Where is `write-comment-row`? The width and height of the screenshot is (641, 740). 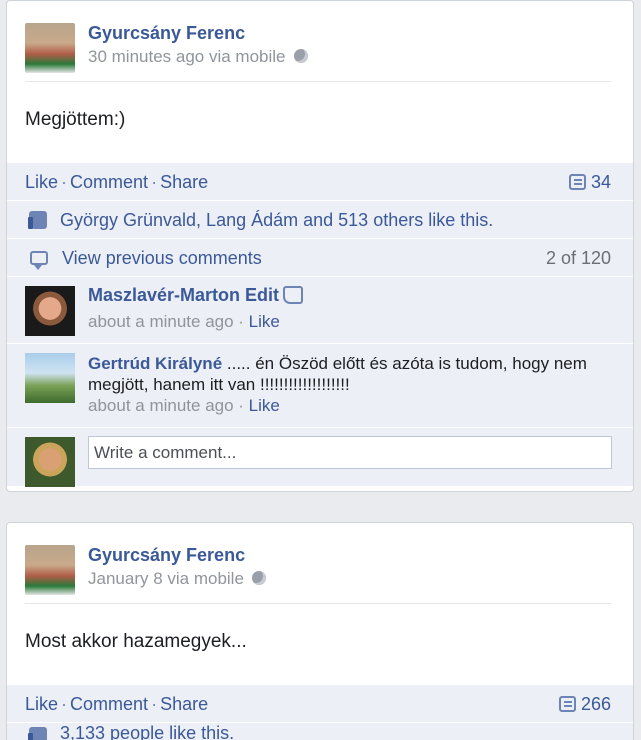
write-comment-row is located at coordinates (320, 457).